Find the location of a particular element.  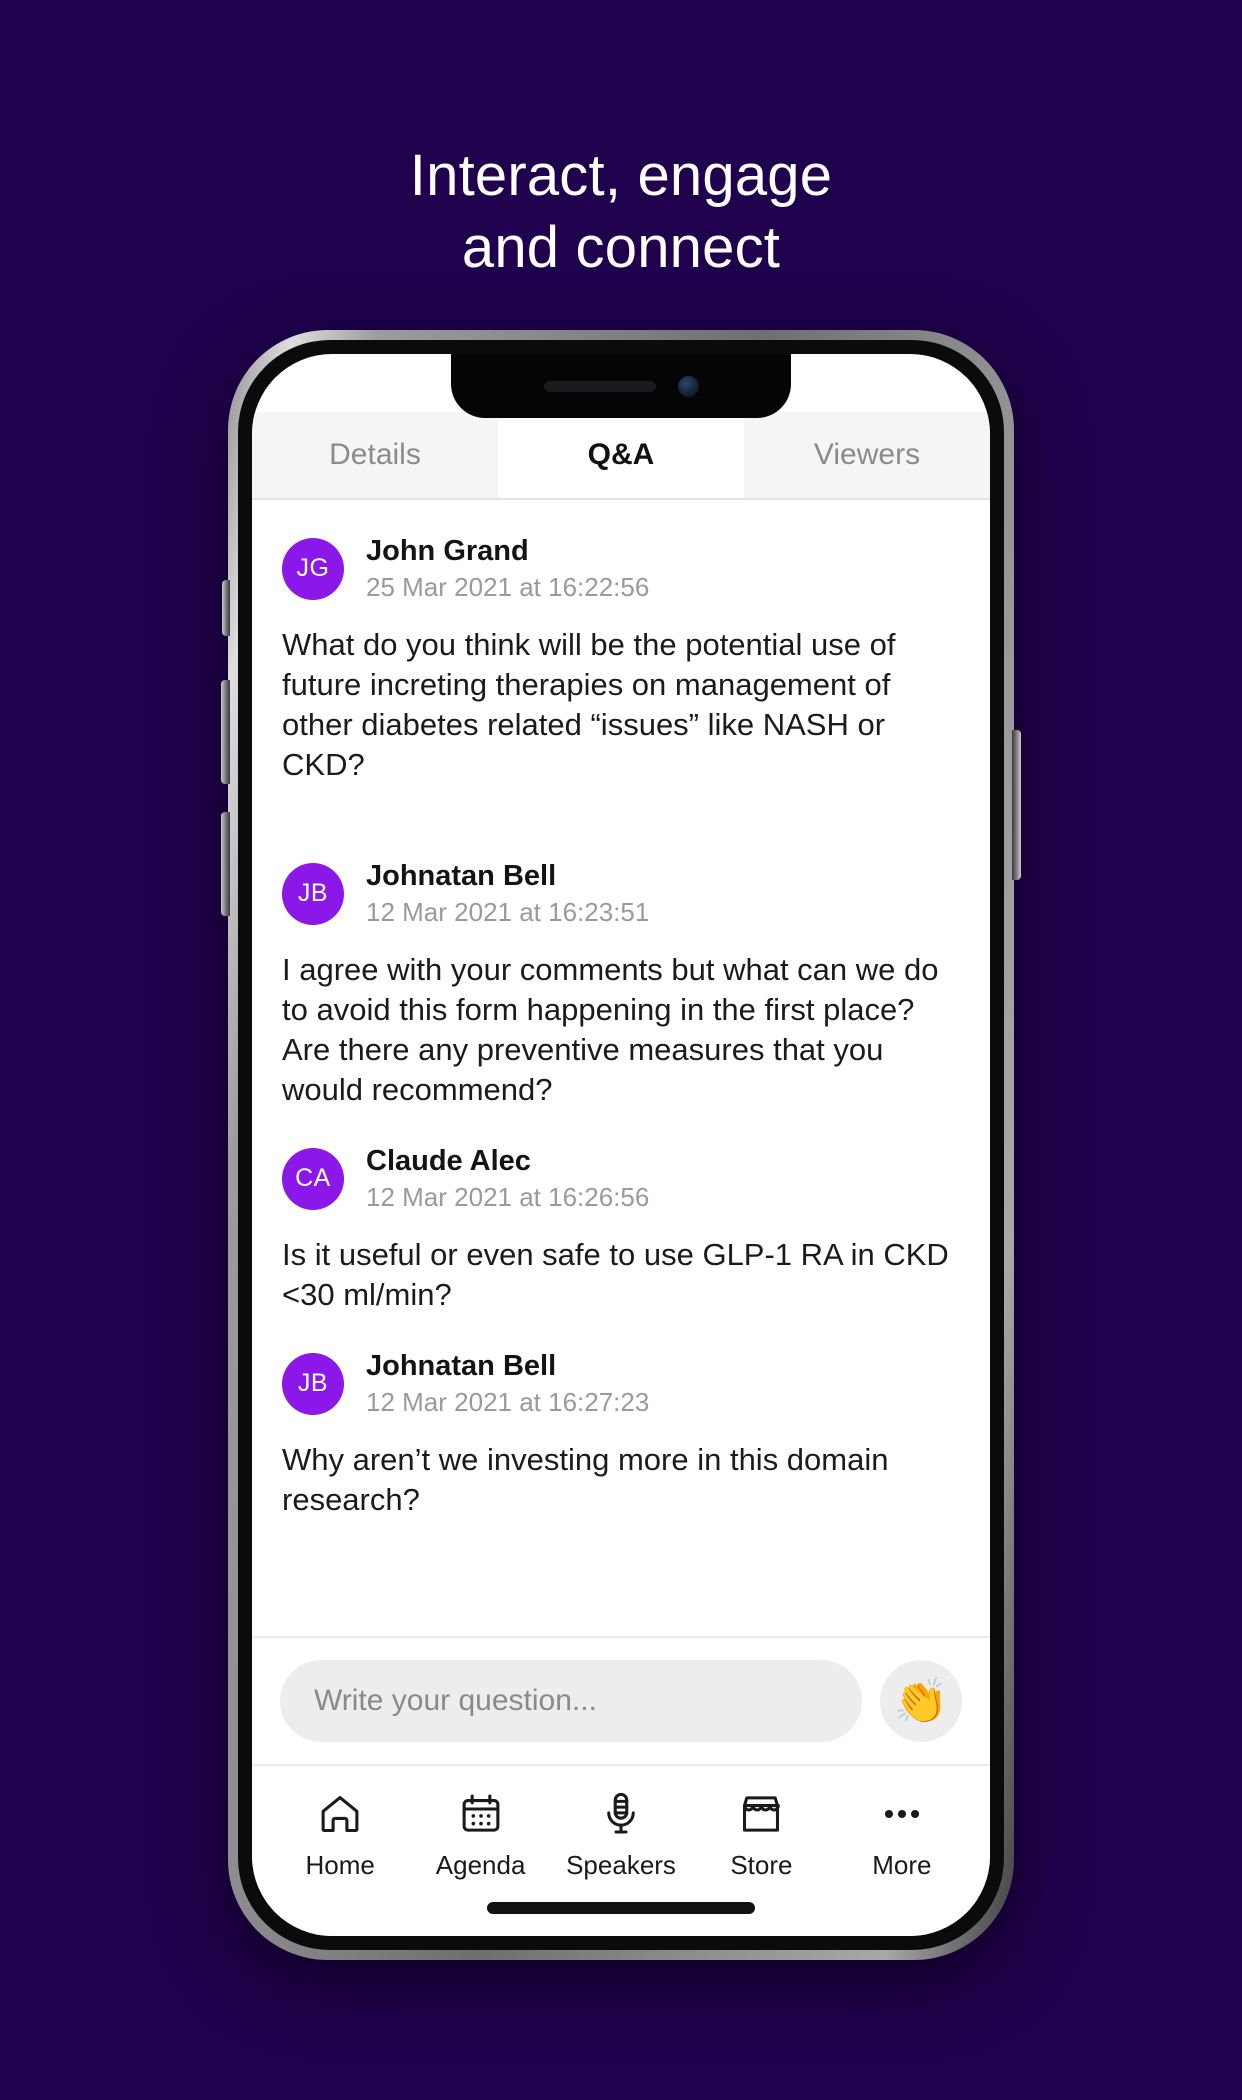

tab-details-label: Details is located at coordinates (375, 454).